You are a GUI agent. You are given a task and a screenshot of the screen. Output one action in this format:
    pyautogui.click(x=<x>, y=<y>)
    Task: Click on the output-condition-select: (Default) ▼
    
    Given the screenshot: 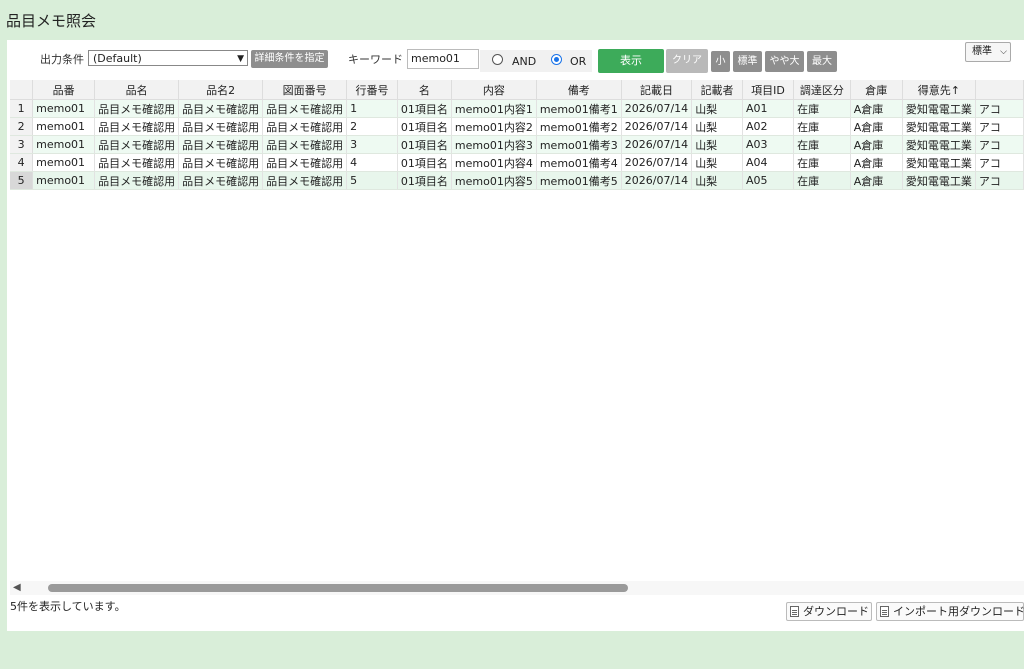 What is the action you would take?
    pyautogui.click(x=168, y=58)
    